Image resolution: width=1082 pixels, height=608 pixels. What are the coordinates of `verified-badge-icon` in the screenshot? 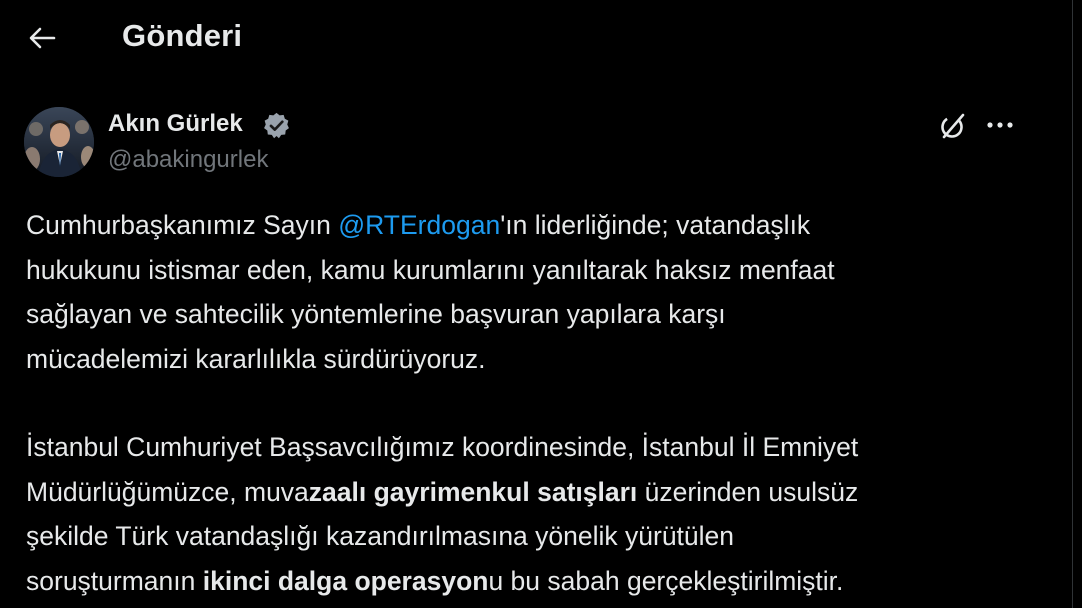 It's located at (276, 125).